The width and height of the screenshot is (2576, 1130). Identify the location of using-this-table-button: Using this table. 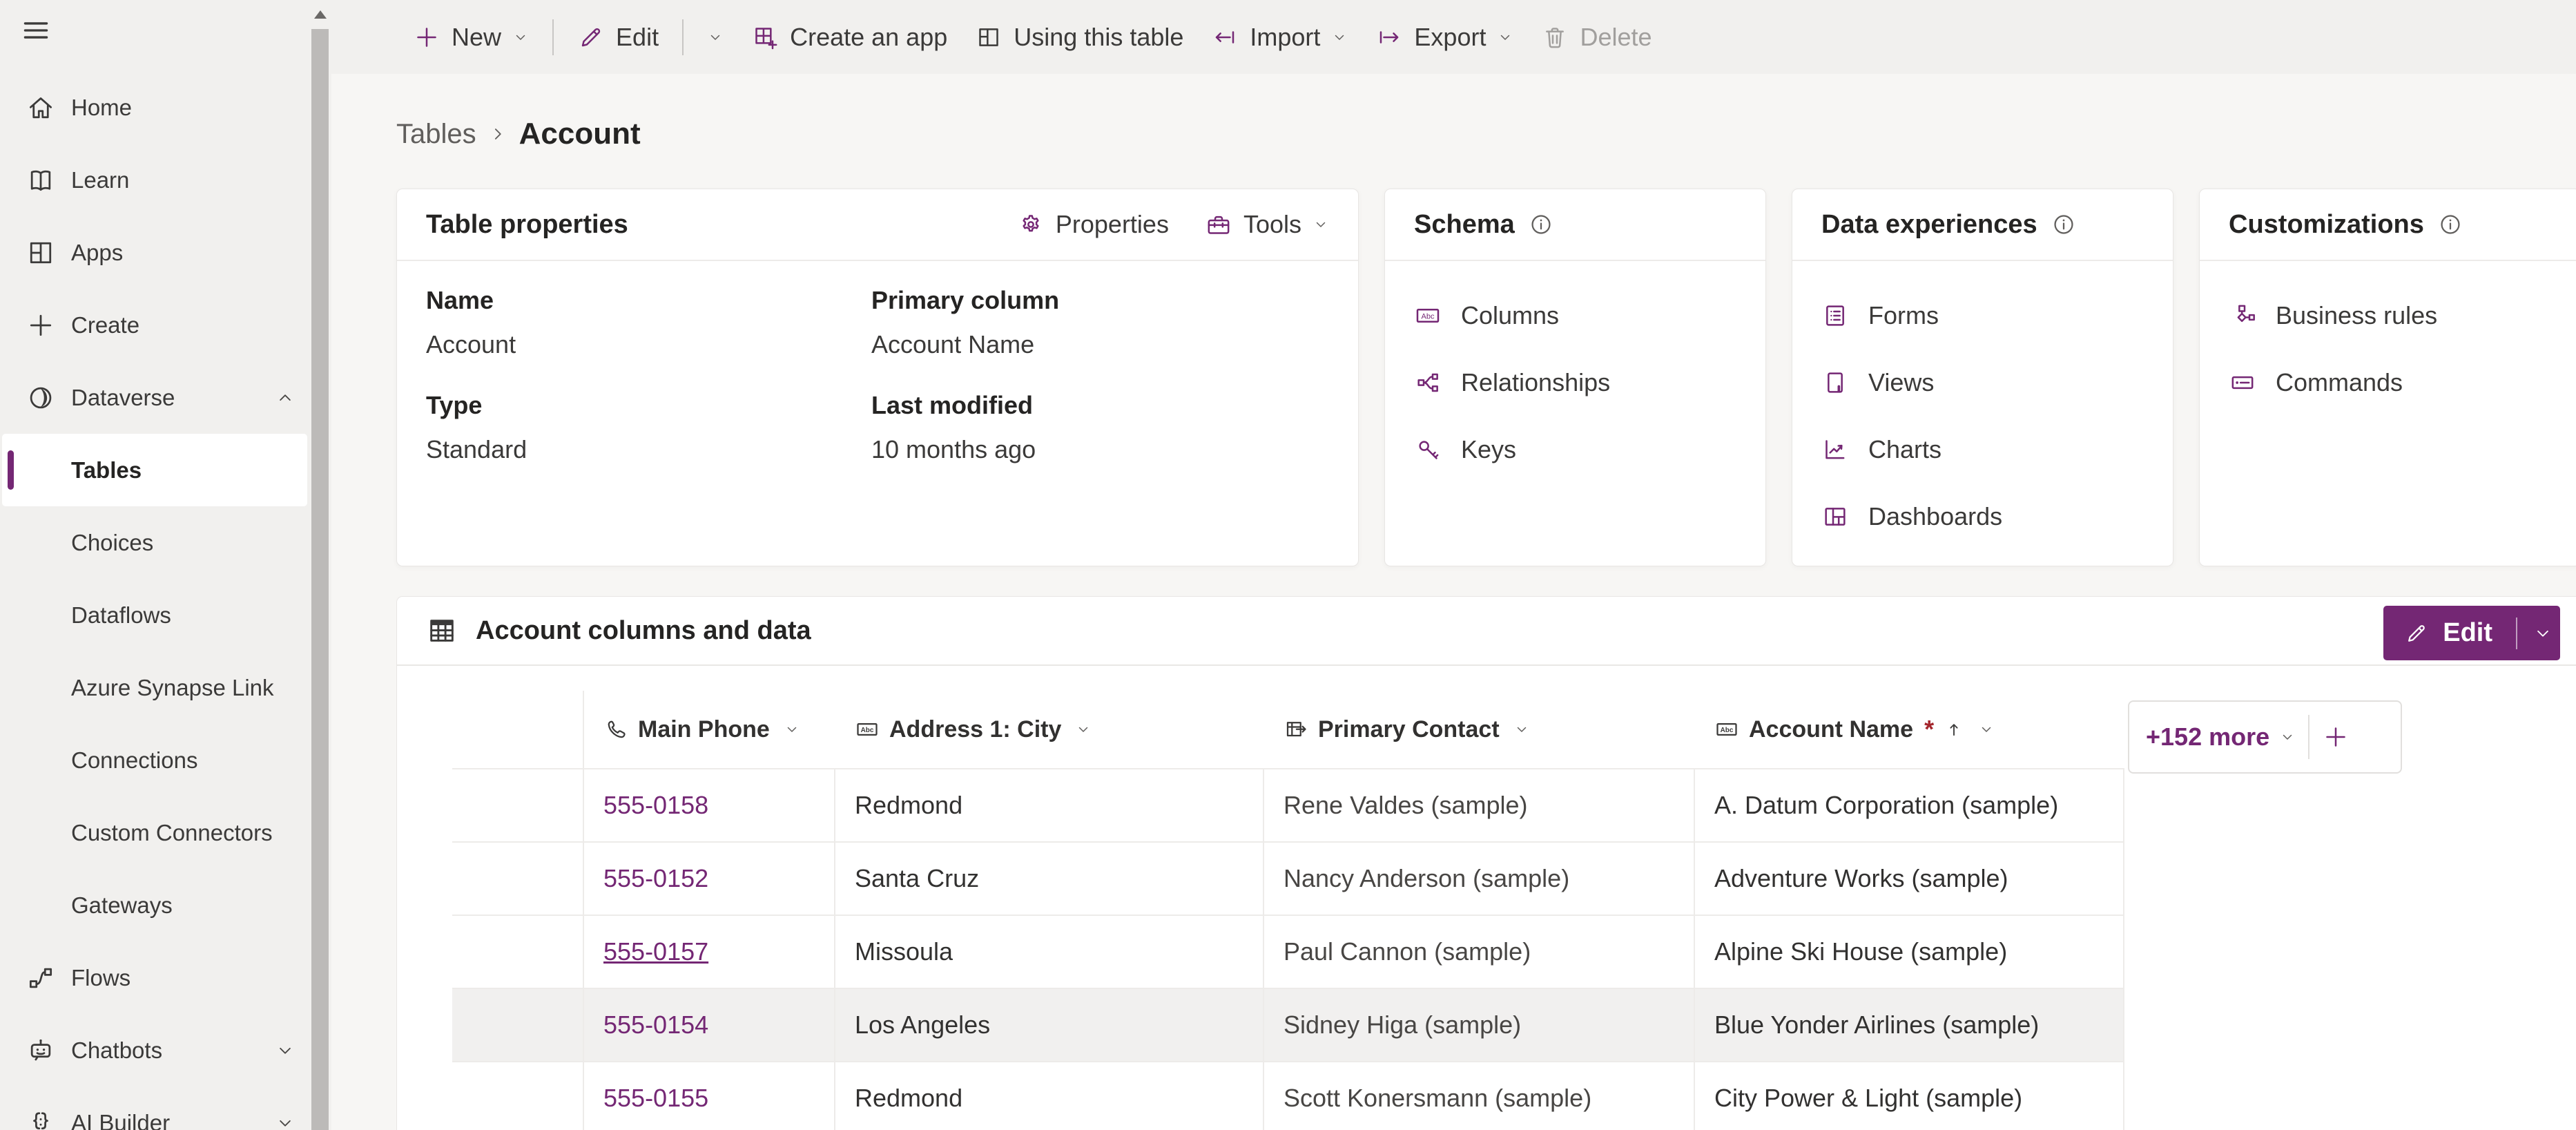
(1079, 37).